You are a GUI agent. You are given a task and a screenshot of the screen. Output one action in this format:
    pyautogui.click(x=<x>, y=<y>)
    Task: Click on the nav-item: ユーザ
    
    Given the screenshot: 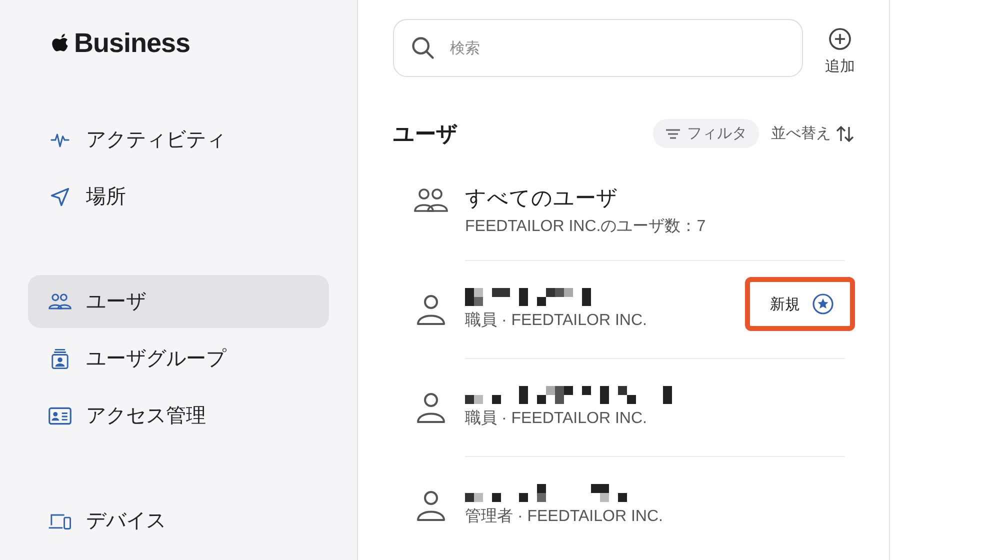 What is the action you would take?
    pyautogui.click(x=178, y=301)
    